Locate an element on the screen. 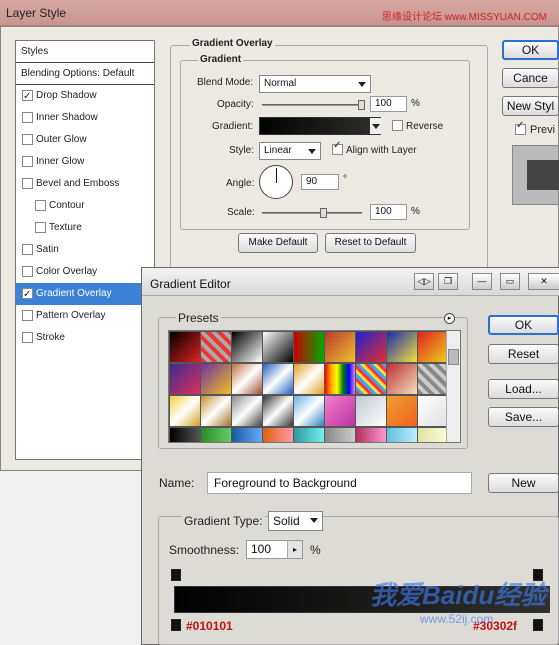 The height and width of the screenshot is (645, 559). style-item-inner-shadow: Inner Shadow is located at coordinates (85, 118).